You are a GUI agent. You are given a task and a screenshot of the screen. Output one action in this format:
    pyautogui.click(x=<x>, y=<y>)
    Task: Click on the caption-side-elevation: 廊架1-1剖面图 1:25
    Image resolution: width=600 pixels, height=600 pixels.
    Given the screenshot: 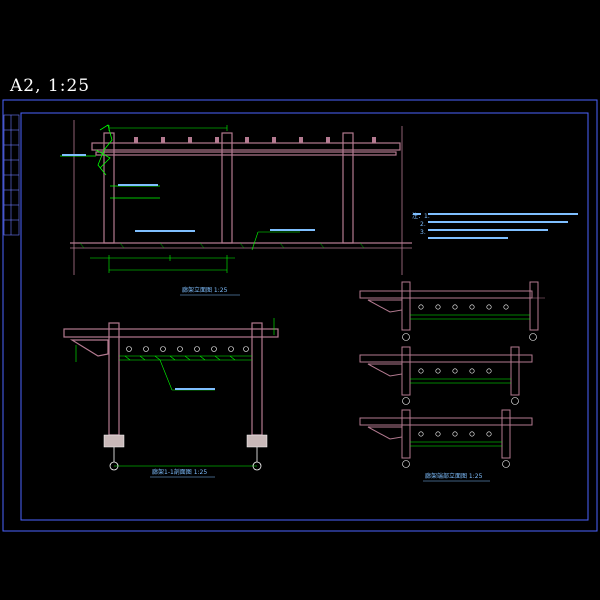 What is the action you would take?
    pyautogui.click(x=179, y=472)
    